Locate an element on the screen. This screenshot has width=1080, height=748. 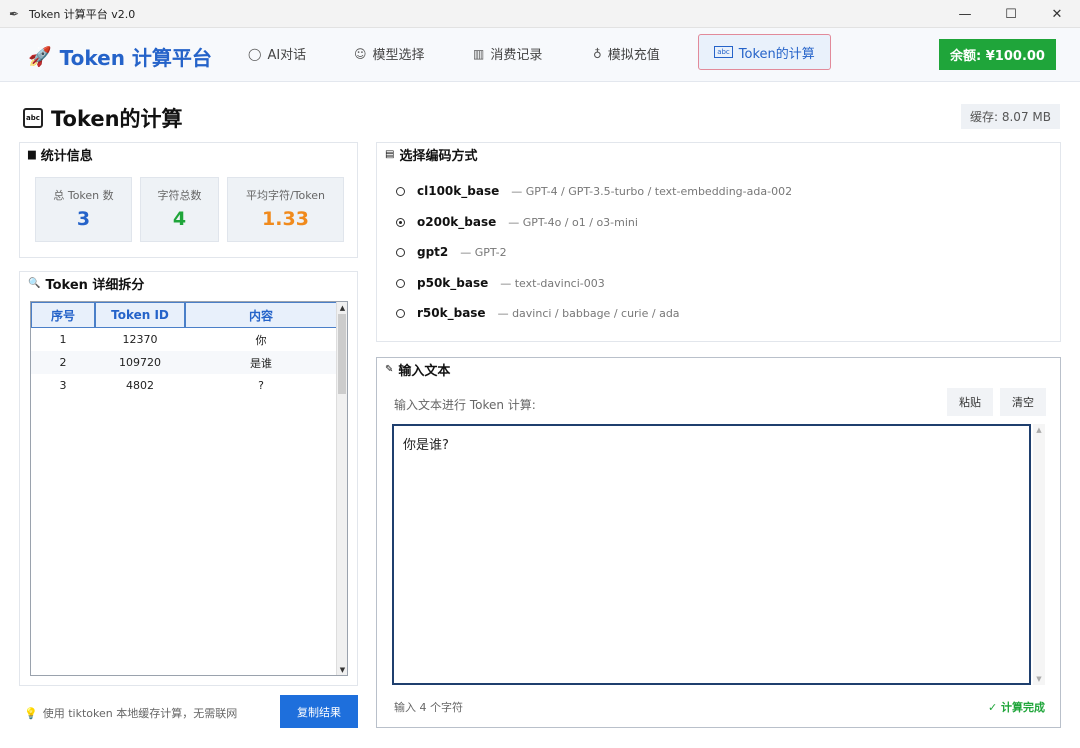
cell-token-id: 109720 is located at coordinates (140, 362).